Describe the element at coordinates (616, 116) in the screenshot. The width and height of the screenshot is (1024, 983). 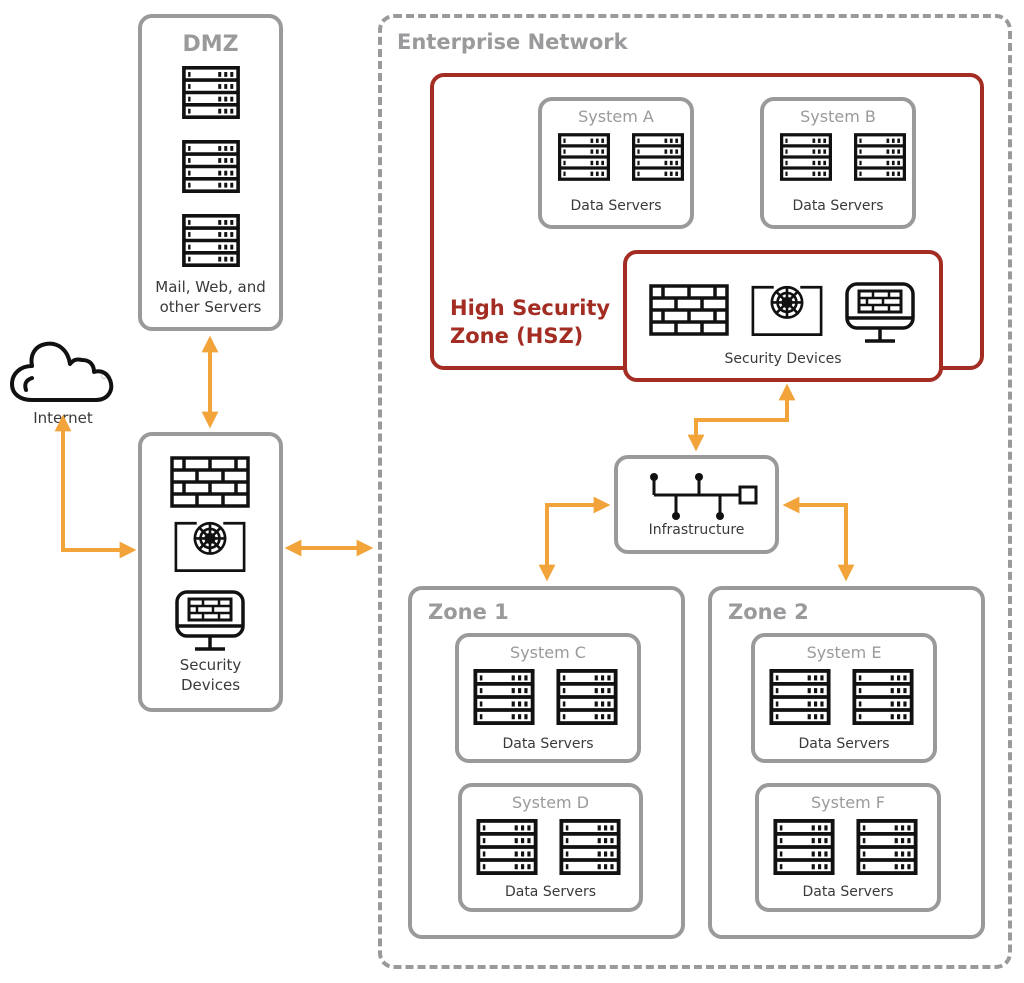
I see `system-title: System A` at that location.